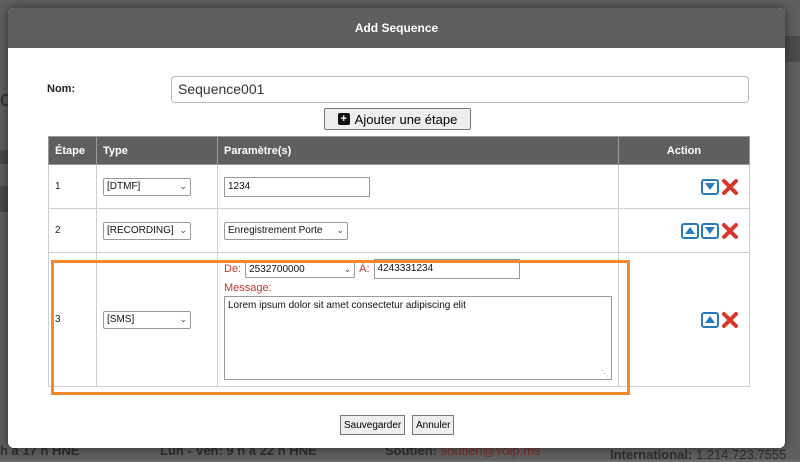 This screenshot has height=462, width=800. I want to click on param-input: 1234, so click(297, 186).